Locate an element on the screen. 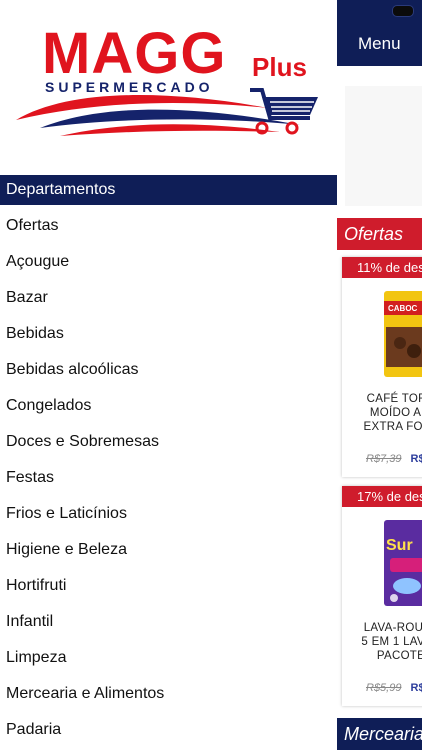 The image size is (422, 750). logo-plus-text: Plus is located at coordinates (279, 67).